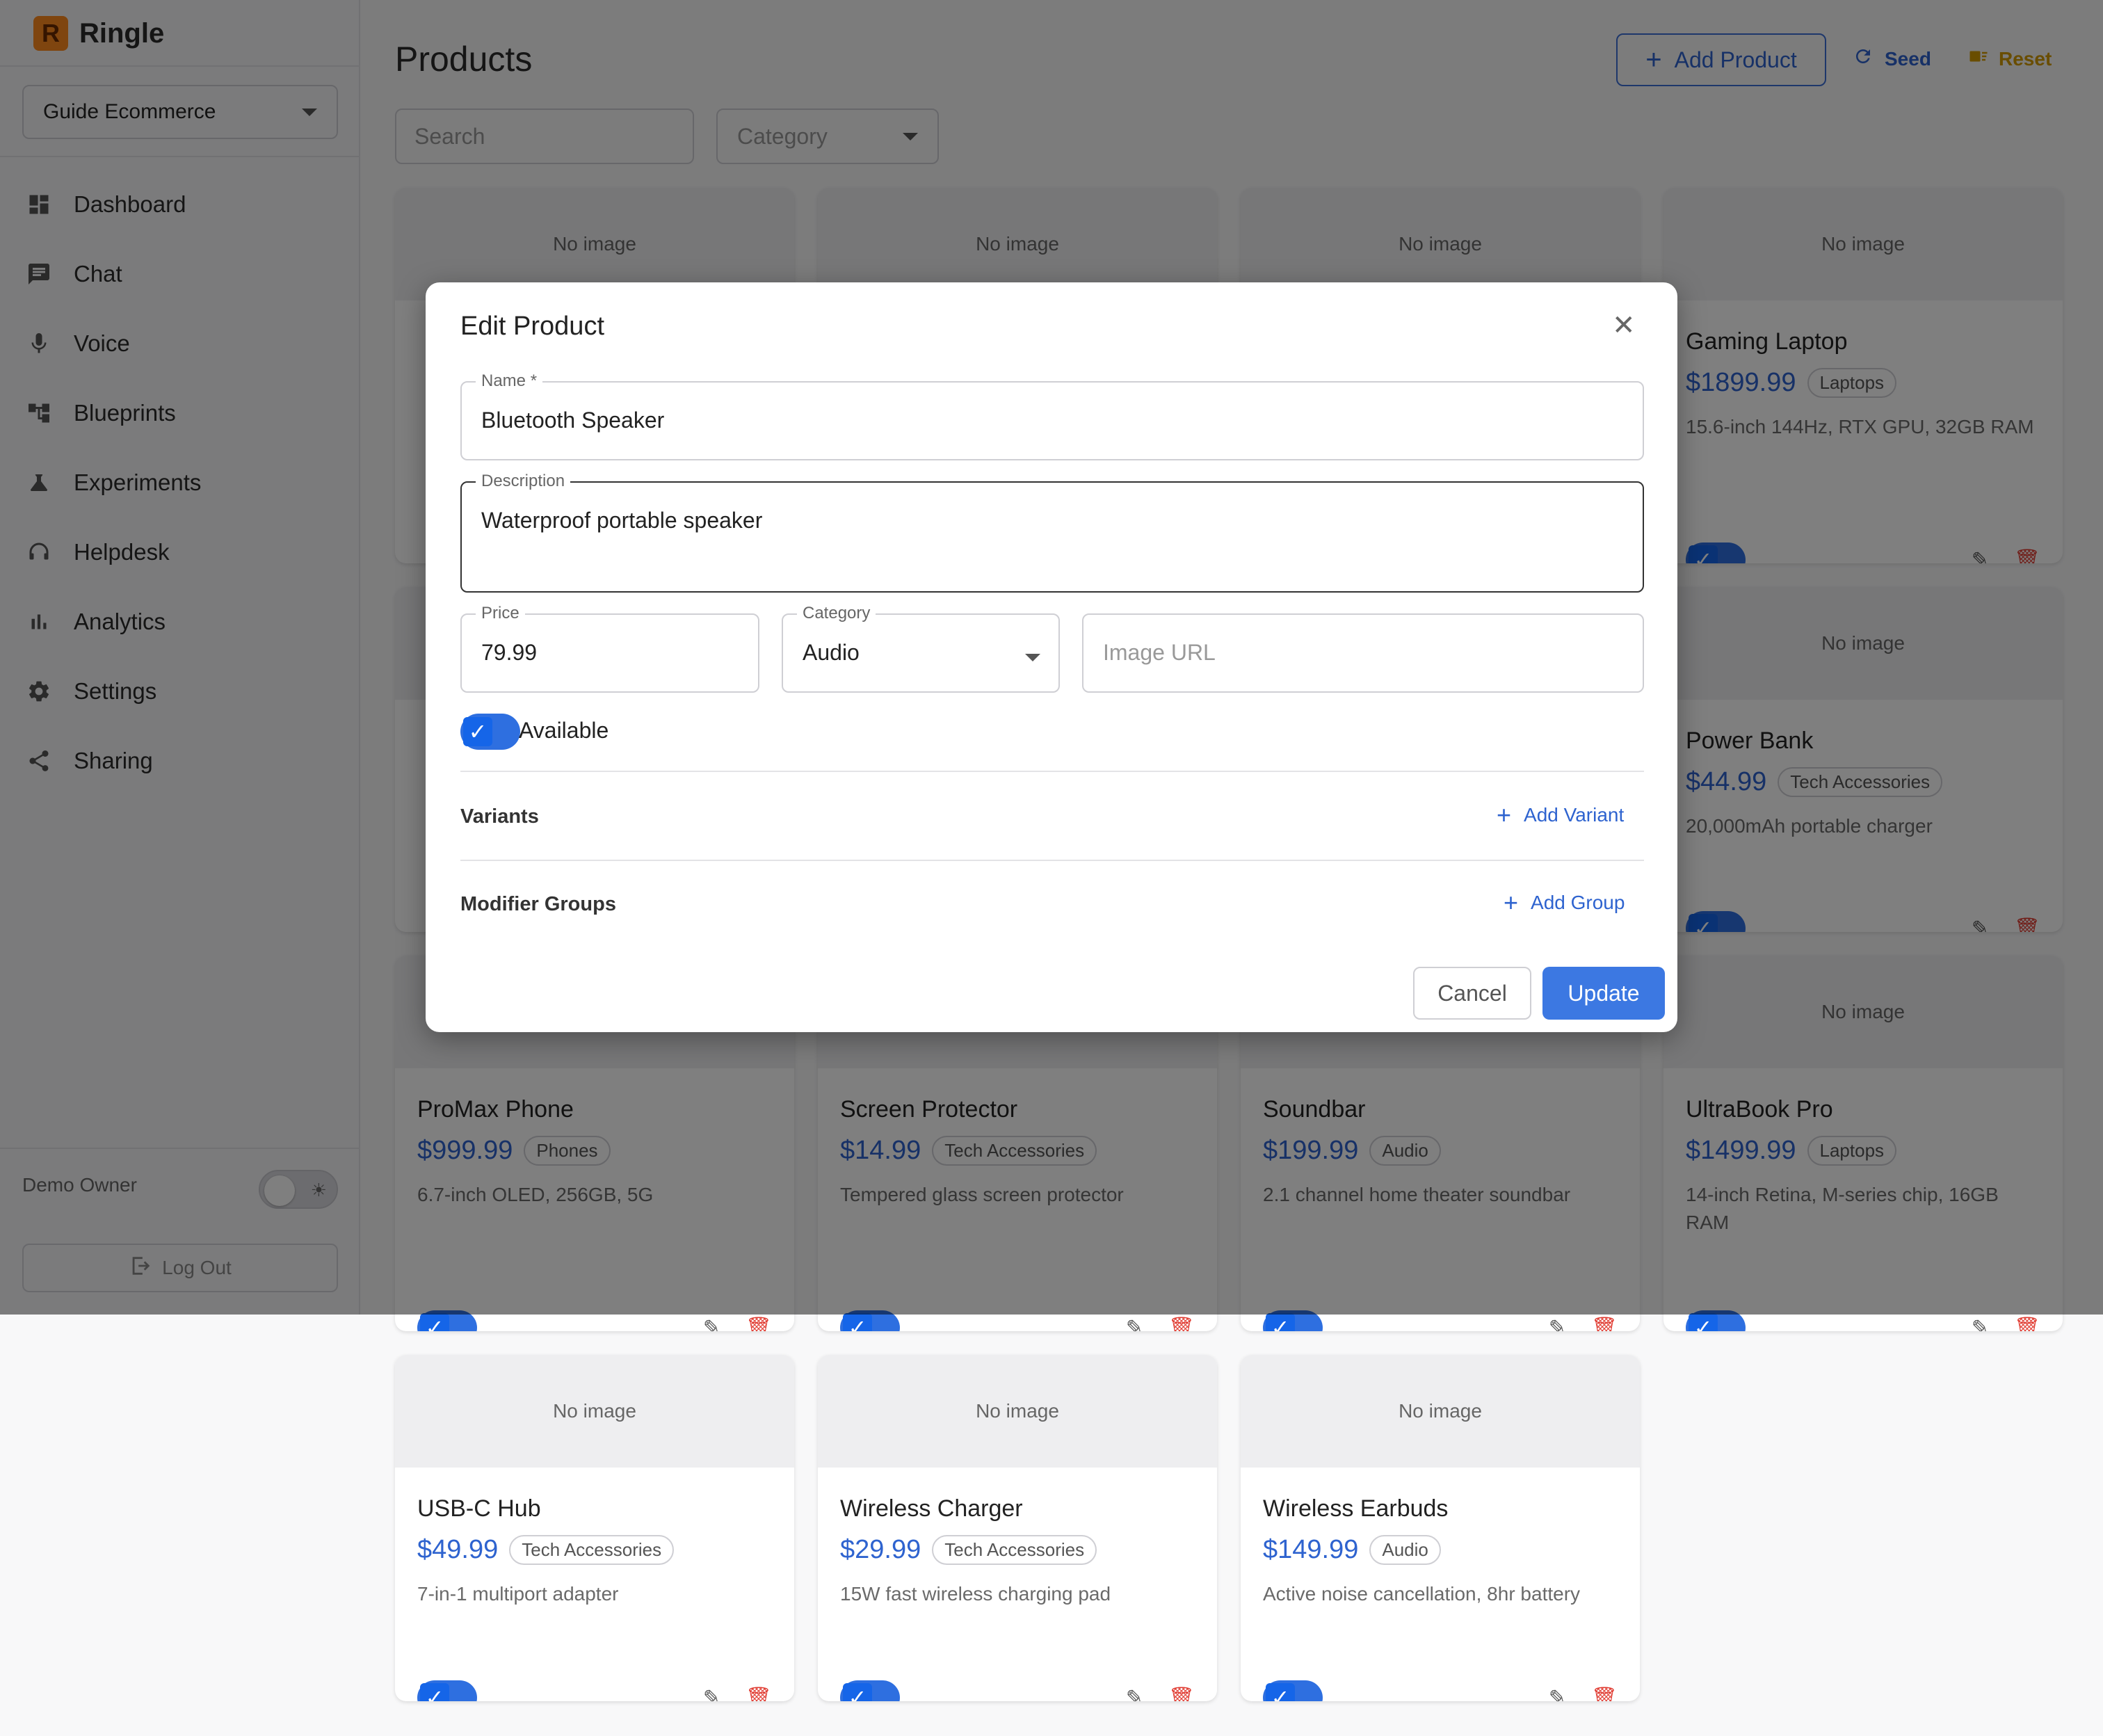 The width and height of the screenshot is (2103, 1736). I want to click on available-switch: ✓, so click(490, 732).